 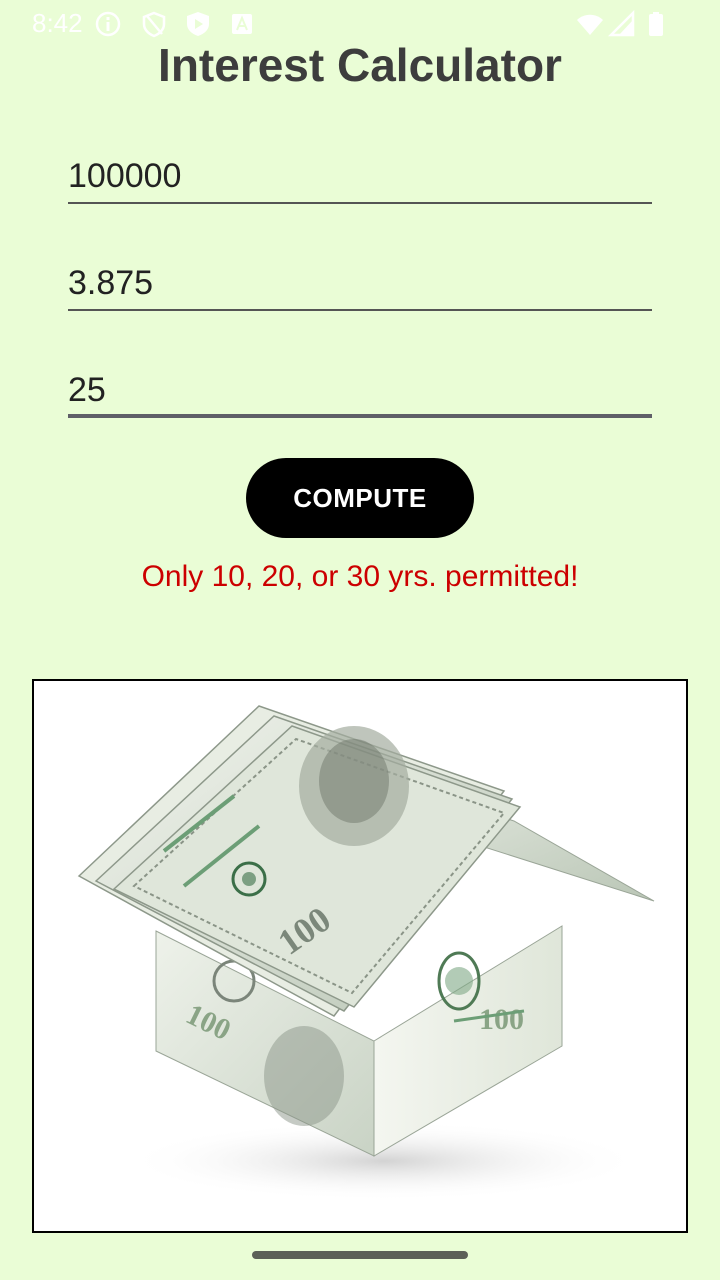 I want to click on play-protect-icon, so click(x=198, y=24).